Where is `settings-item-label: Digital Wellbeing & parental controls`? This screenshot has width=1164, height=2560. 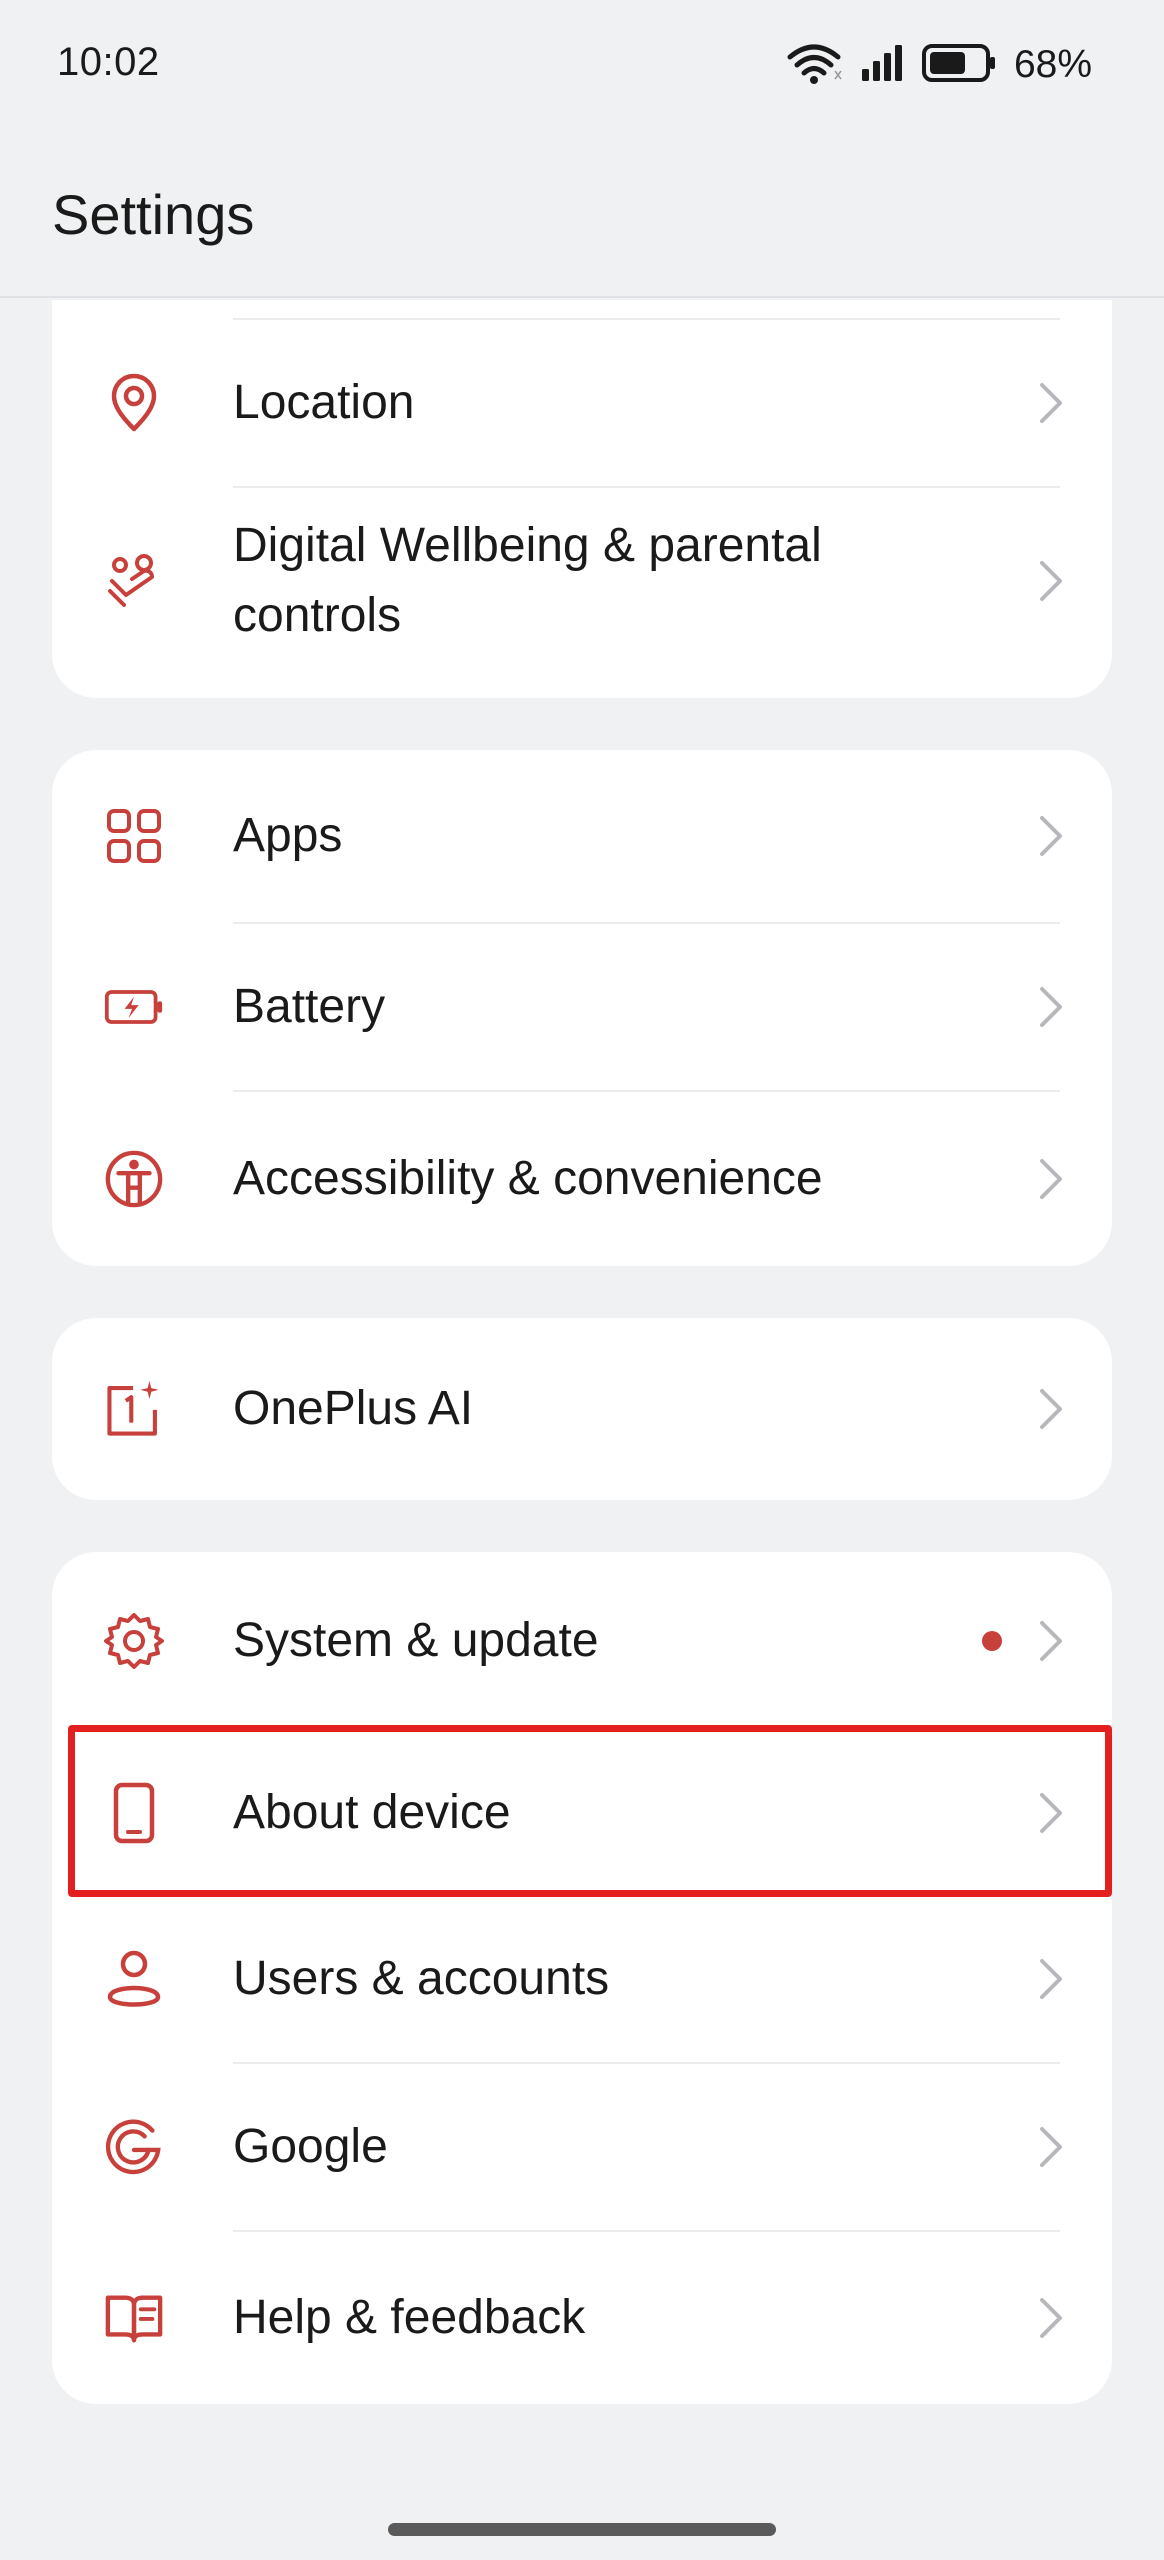 settings-item-label: Digital Wellbeing & parental controls is located at coordinates (527, 580).